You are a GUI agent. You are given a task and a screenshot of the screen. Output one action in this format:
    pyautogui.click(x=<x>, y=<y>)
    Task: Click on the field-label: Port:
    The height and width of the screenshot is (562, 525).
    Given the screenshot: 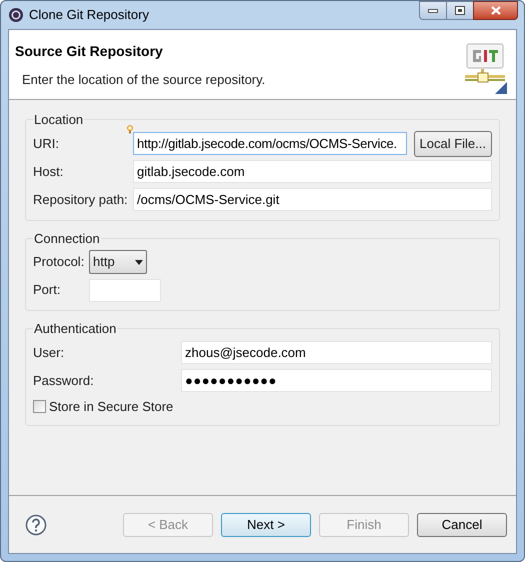 What is the action you would take?
    pyautogui.click(x=47, y=290)
    